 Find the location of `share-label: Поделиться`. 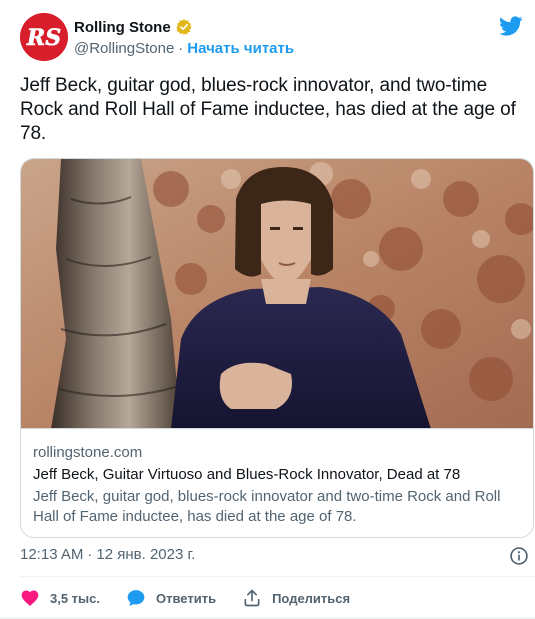

share-label: Поделиться is located at coordinates (311, 598).